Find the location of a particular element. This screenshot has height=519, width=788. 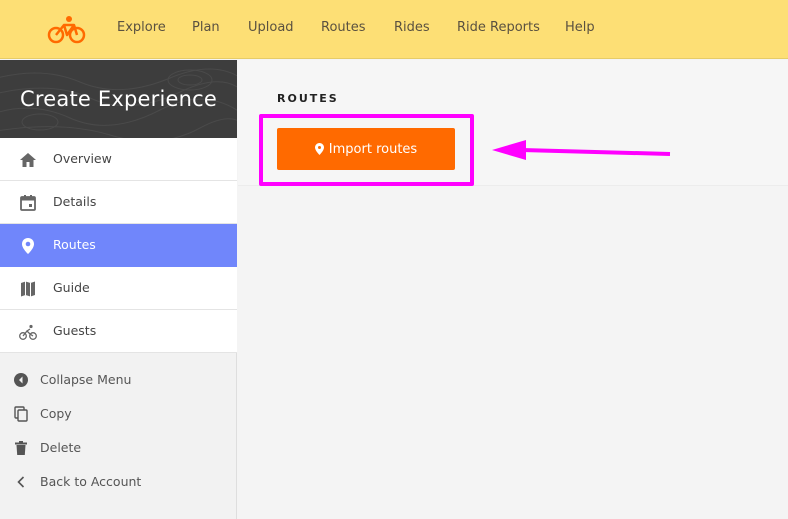

sidebar-item-guide: Guide is located at coordinates (118, 288).